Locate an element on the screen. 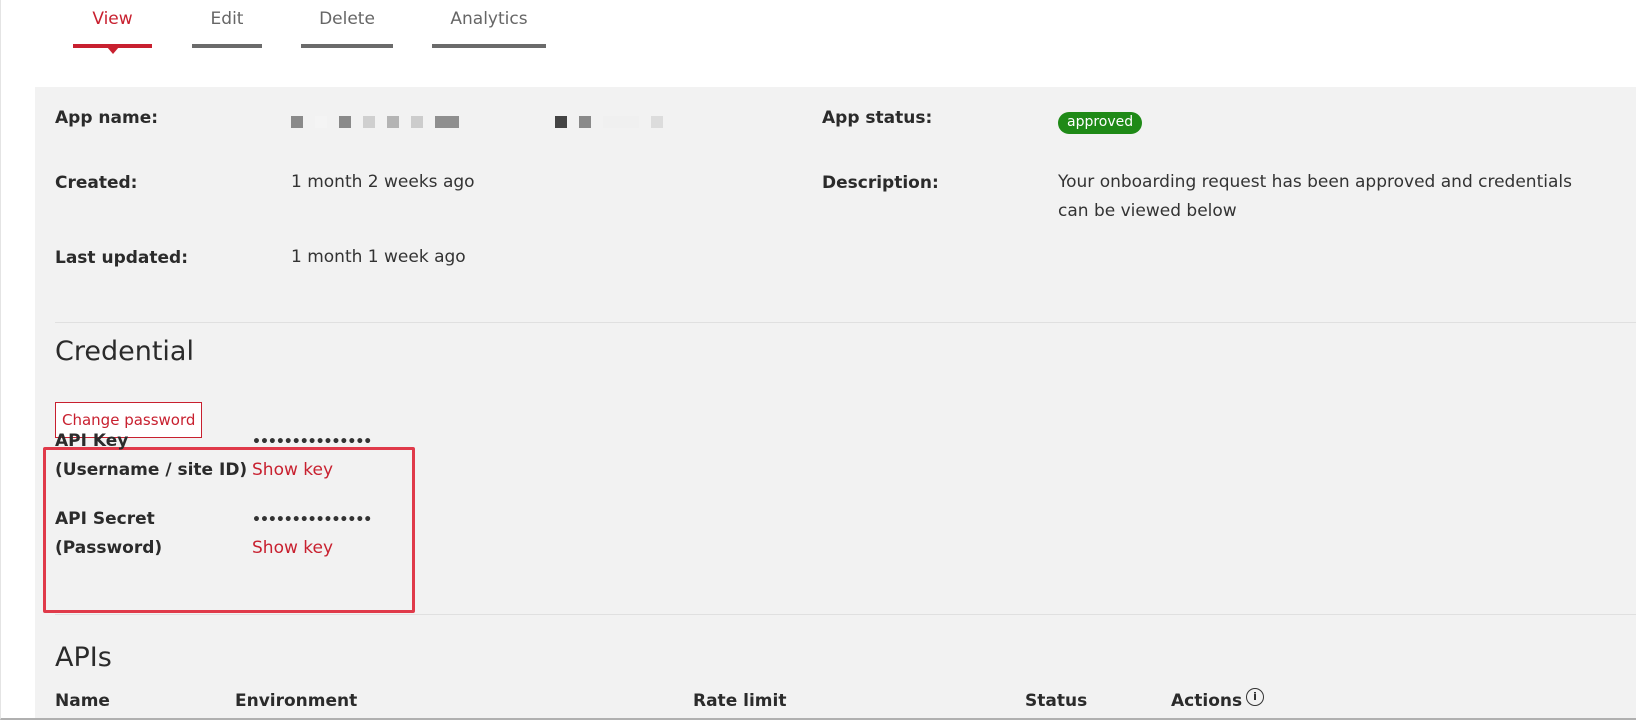  tab-delete-label: Delete is located at coordinates (347, 19).